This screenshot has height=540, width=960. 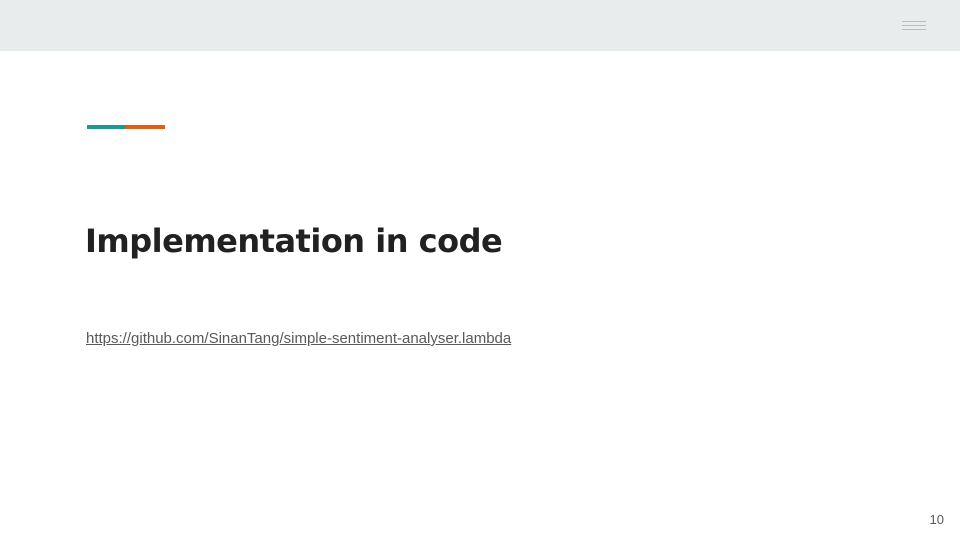 What do you see at coordinates (106, 127) in the screenshot?
I see `accent-segment-teal` at bounding box center [106, 127].